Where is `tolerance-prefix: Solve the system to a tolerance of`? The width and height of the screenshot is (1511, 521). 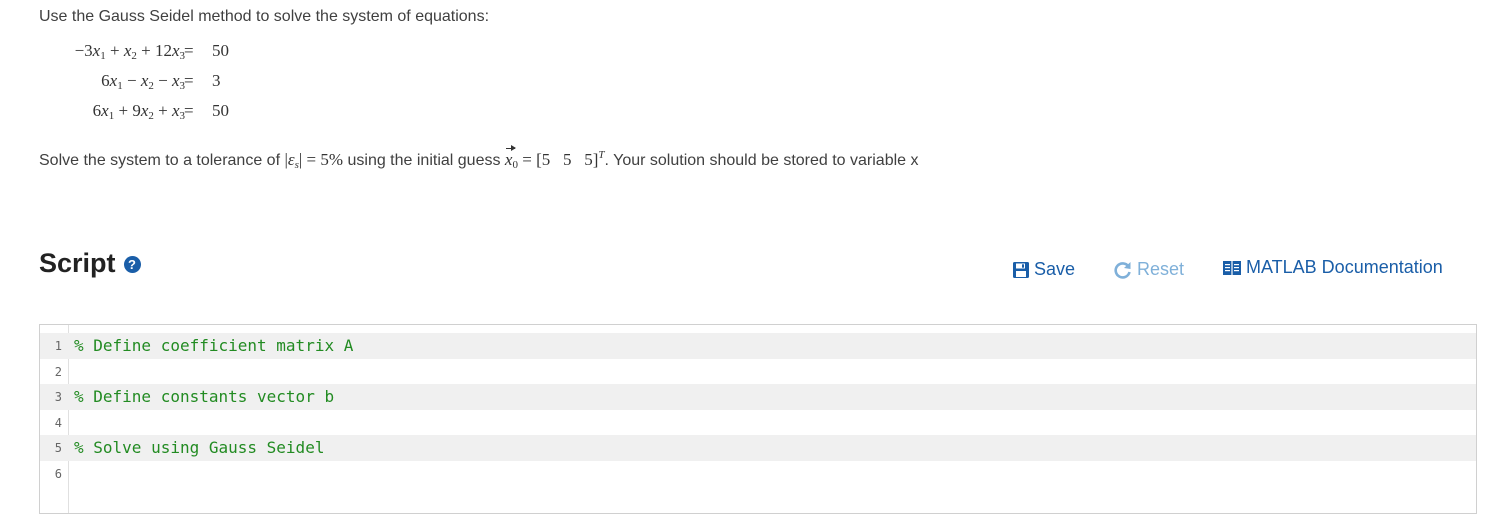
tolerance-prefix: Solve the system to a tolerance of is located at coordinates (160, 160).